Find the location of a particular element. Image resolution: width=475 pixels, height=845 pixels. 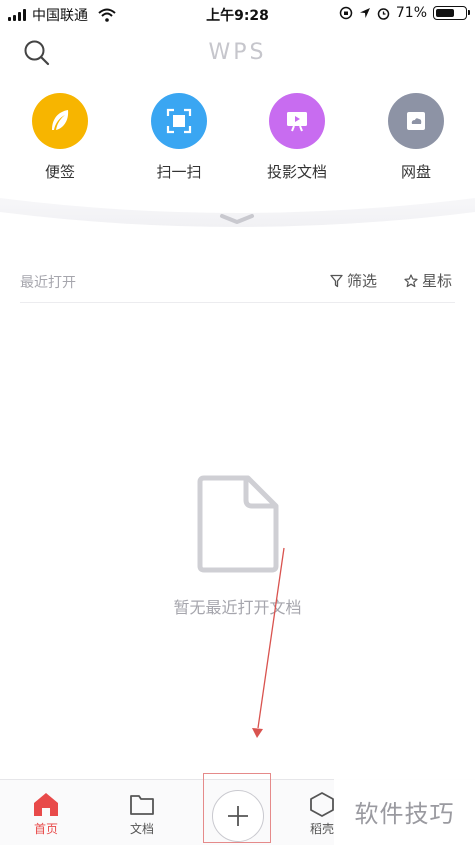

cloud-drive-icon is located at coordinates (416, 121).